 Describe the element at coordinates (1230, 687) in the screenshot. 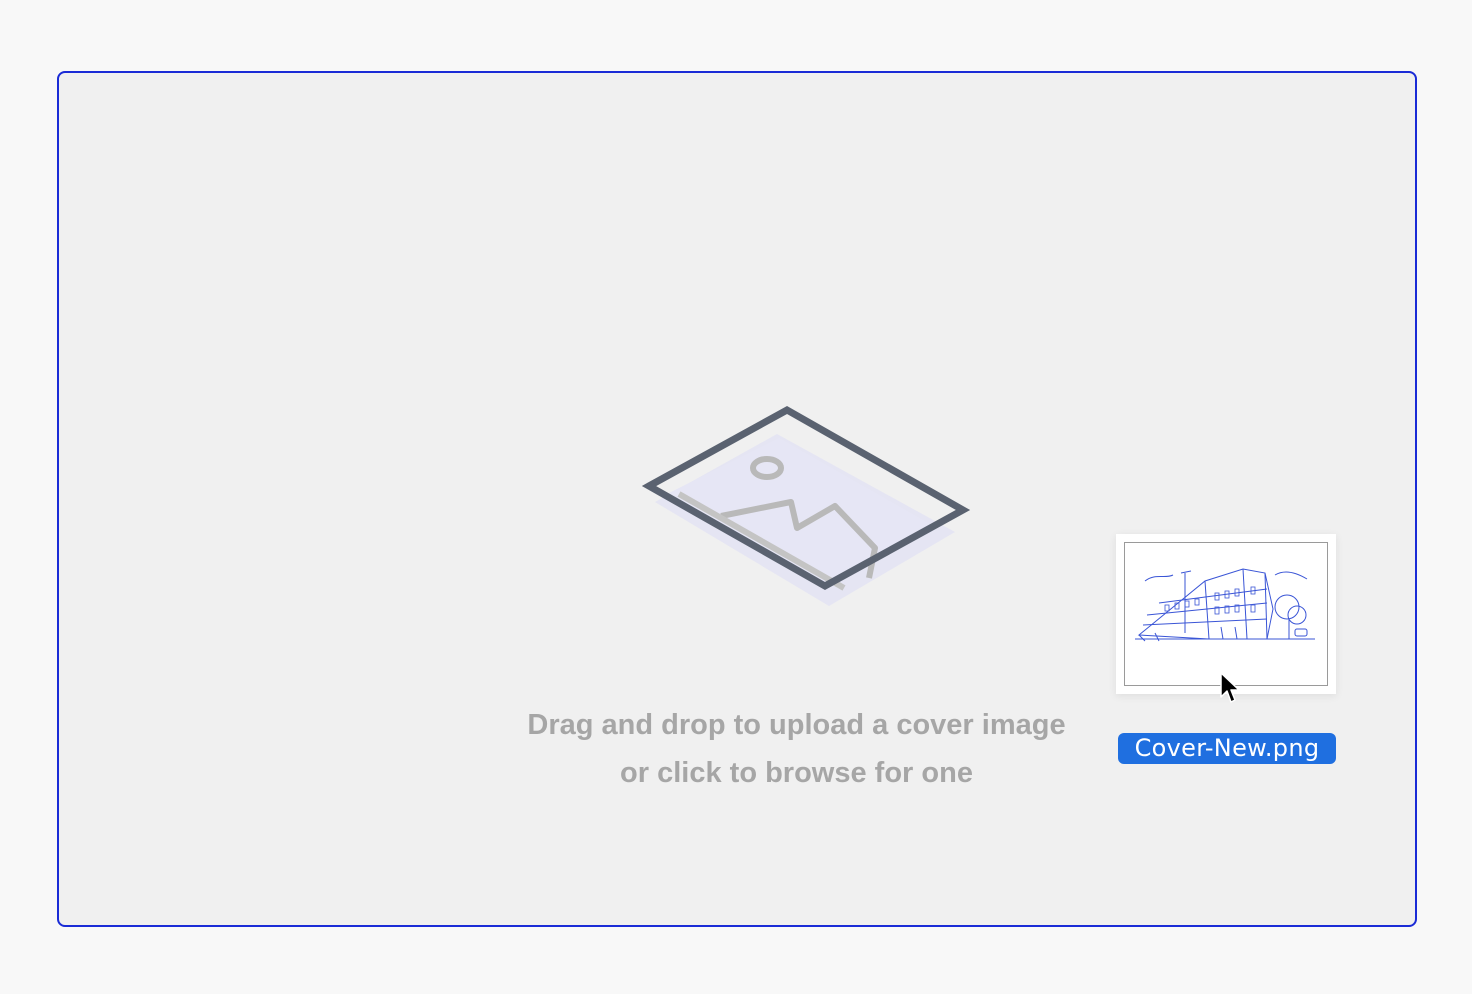

I see `arrow-cursor-icon` at that location.